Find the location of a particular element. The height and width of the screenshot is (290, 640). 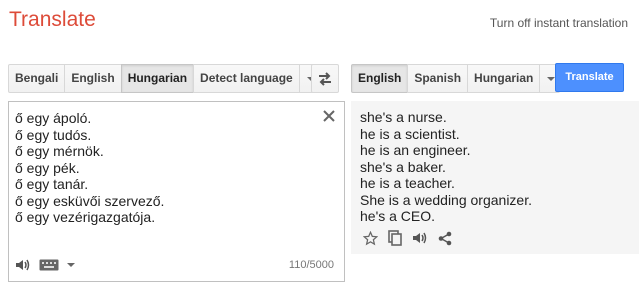

source-line: ő egy tudós. is located at coordinates (53, 134).